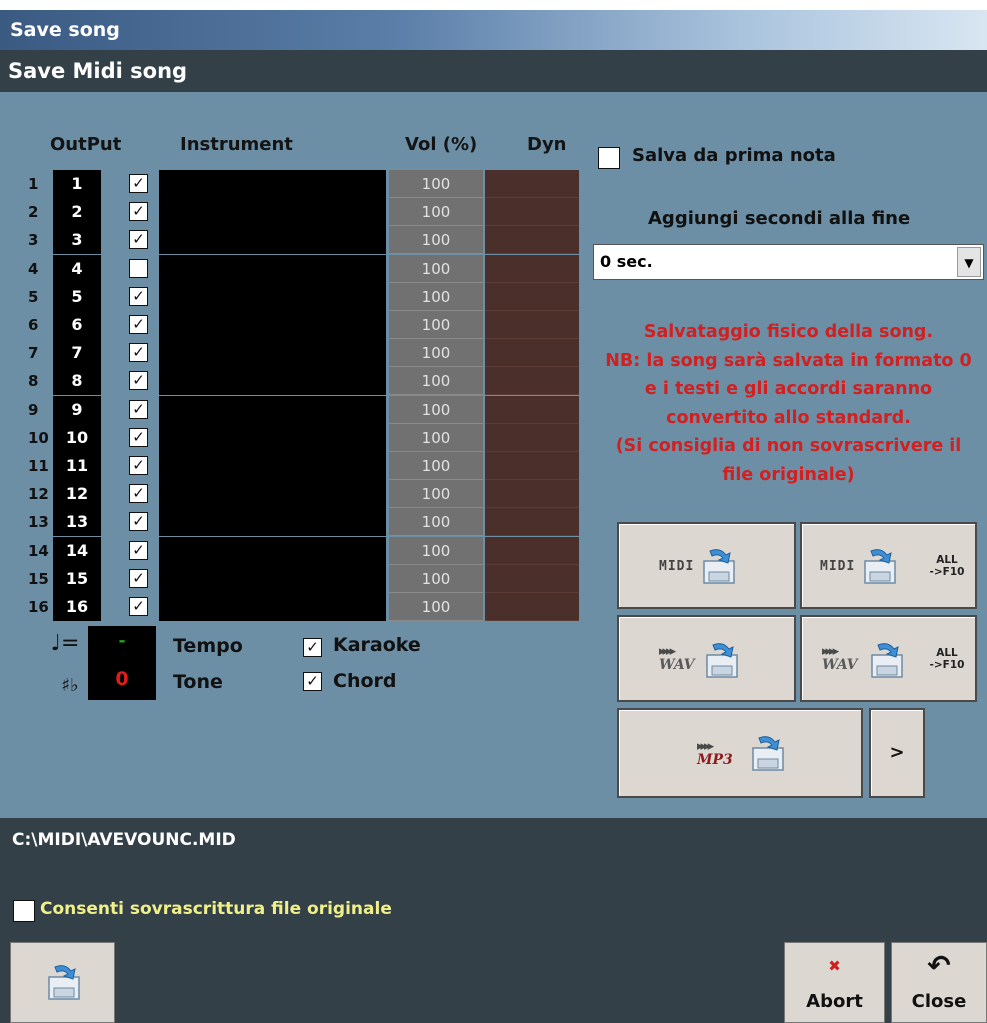 This screenshot has width=987, height=1023. I want to click on track-output-field: 13, so click(77, 522).